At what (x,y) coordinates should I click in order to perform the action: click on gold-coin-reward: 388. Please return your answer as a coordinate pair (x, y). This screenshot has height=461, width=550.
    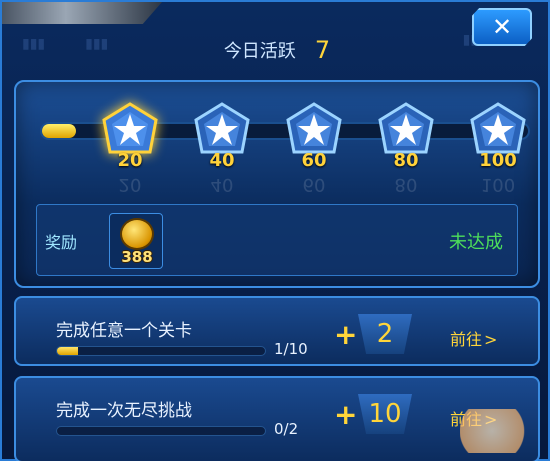
    Looking at the image, I should click on (136, 241).